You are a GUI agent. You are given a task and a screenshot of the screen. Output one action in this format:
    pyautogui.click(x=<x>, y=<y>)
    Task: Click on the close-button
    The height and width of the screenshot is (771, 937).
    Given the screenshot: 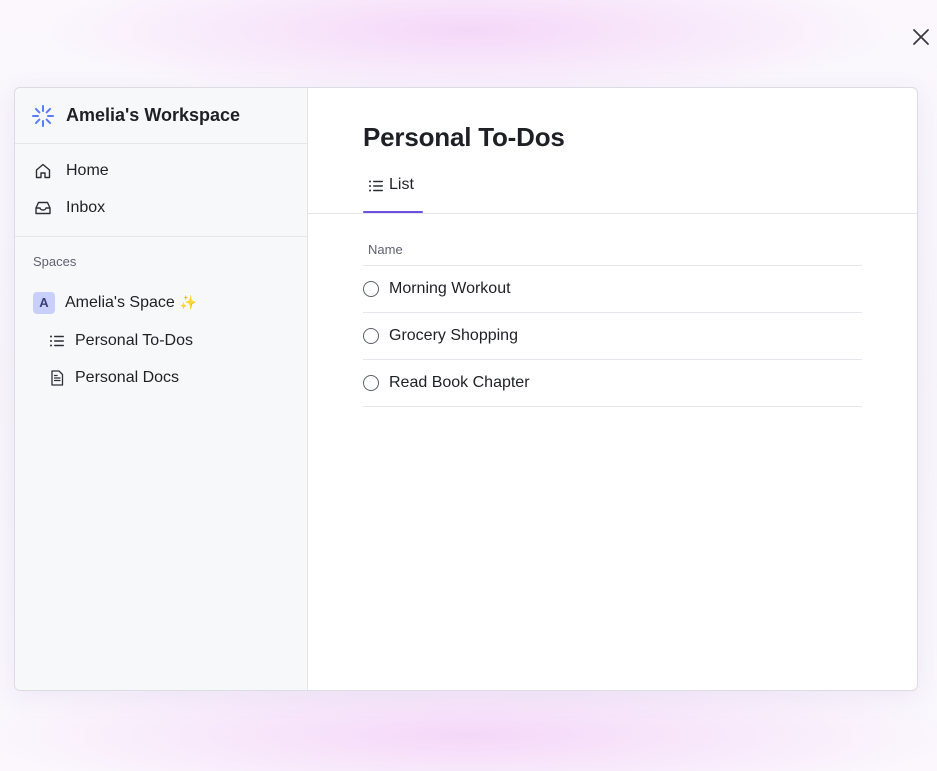 What is the action you would take?
    pyautogui.click(x=921, y=37)
    